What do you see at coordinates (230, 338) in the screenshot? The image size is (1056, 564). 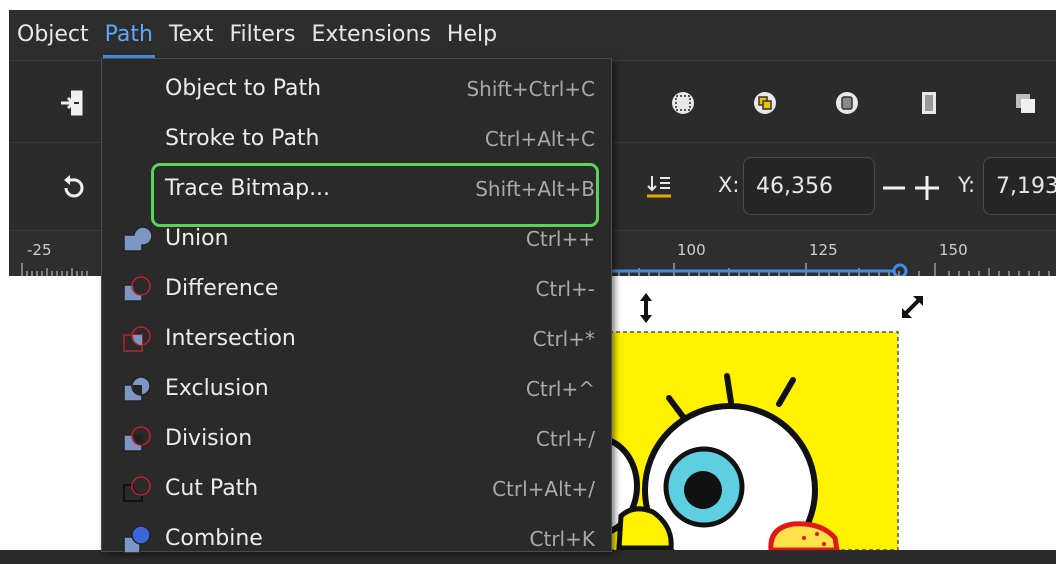 I see `menu-item-label: Intersection` at bounding box center [230, 338].